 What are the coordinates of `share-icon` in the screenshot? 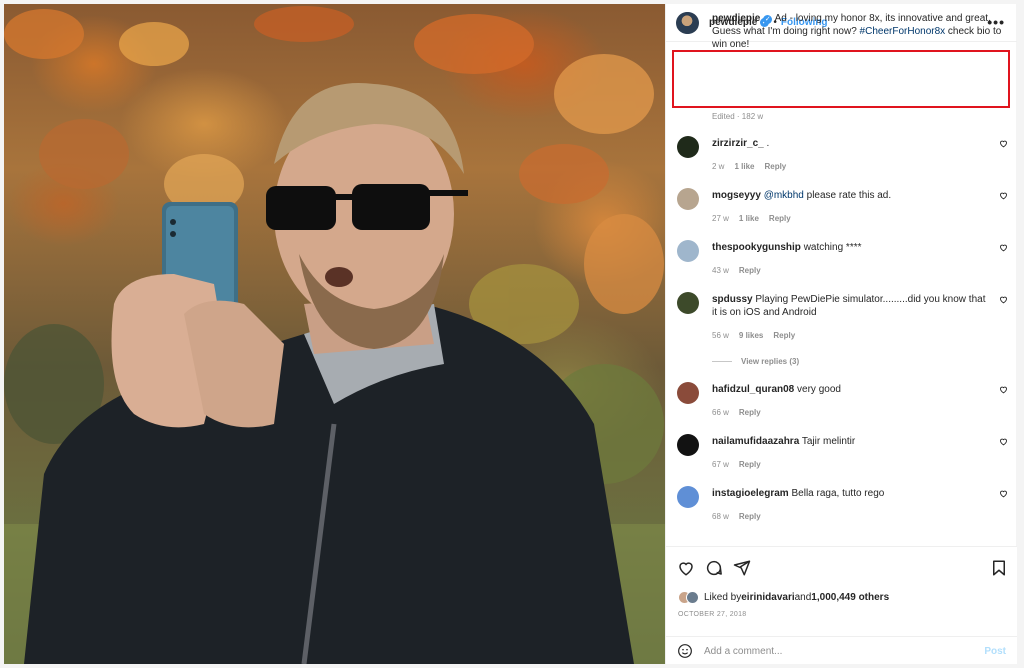 It's located at (742, 568).